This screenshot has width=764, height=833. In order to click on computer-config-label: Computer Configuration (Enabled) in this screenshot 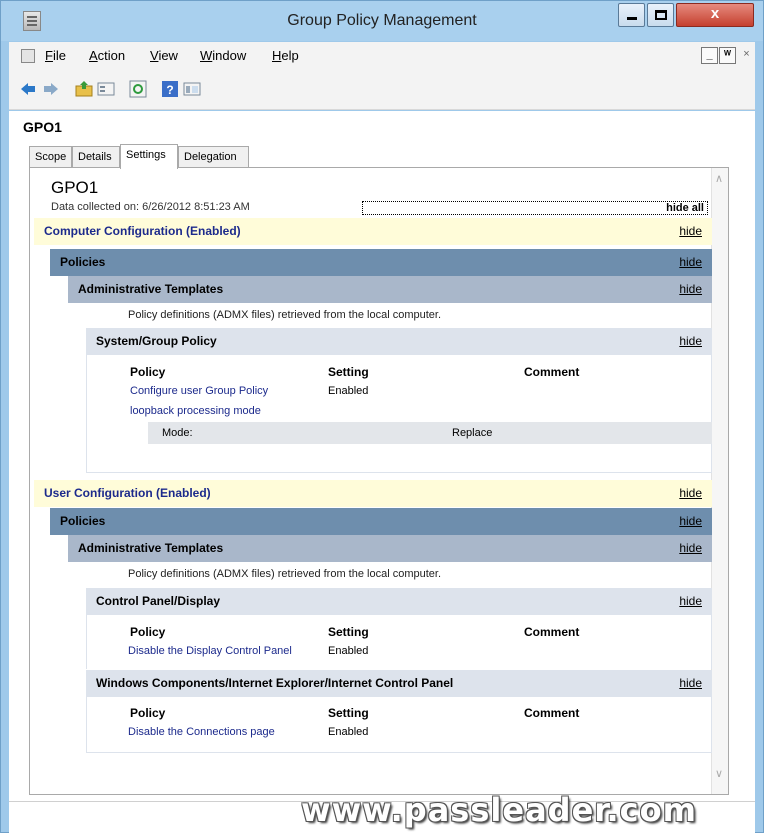, I will do `click(142, 231)`.